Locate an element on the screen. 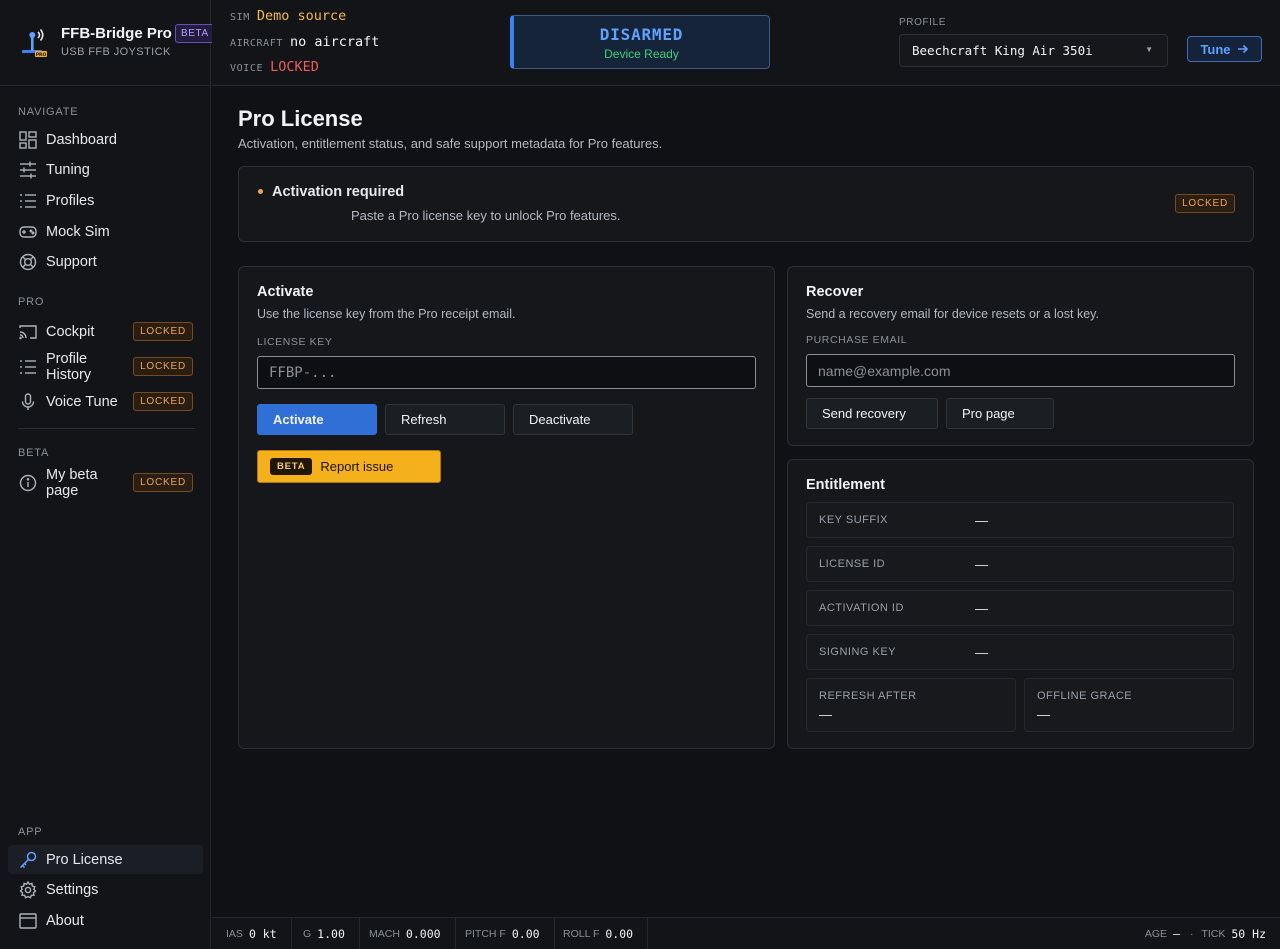 Image resolution: width=1280 pixels, height=949 pixels. arm-status-text: DISARMED is located at coordinates (641, 34).